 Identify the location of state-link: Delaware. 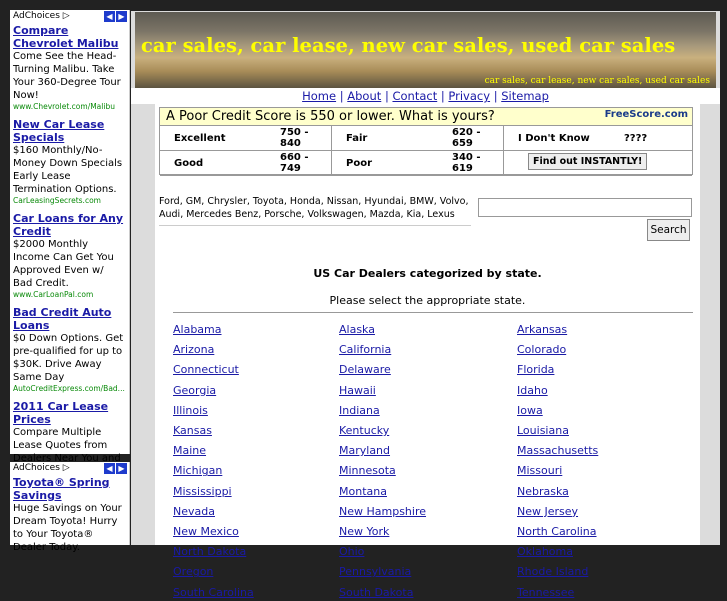
(365, 369).